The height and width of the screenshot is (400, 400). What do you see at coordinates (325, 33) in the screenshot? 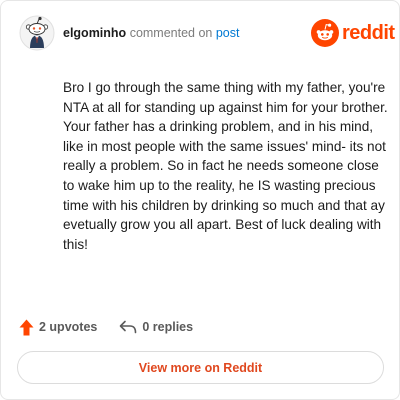
I see `reddit-logo-icon` at bounding box center [325, 33].